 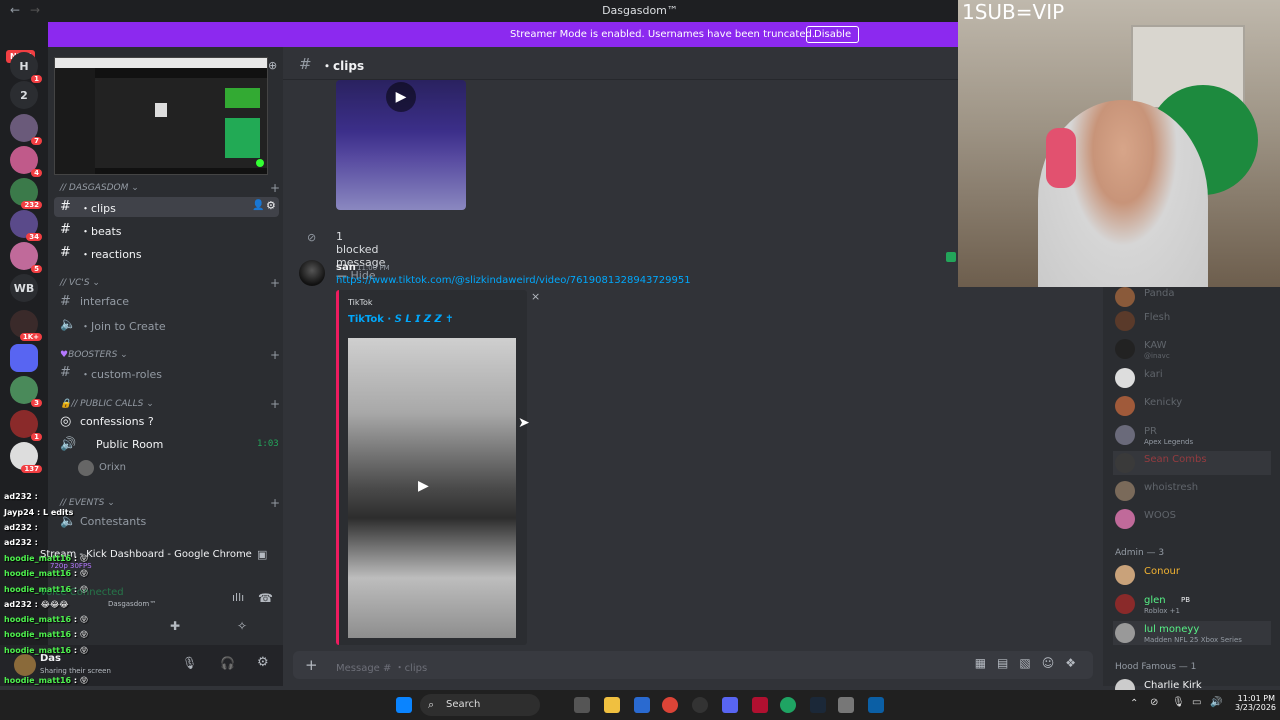 I want to click on taskbar-search: ⌕ Search, so click(x=480, y=705).